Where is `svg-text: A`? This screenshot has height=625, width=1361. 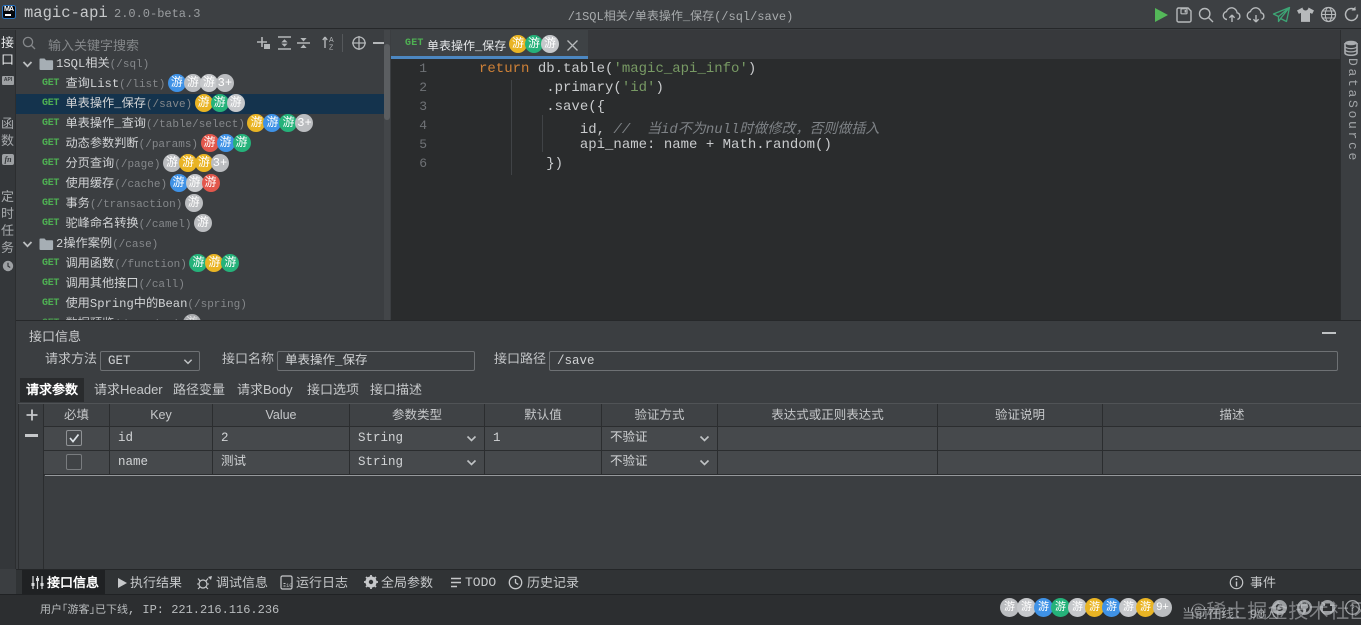
svg-text: A is located at coordinates (331, 40).